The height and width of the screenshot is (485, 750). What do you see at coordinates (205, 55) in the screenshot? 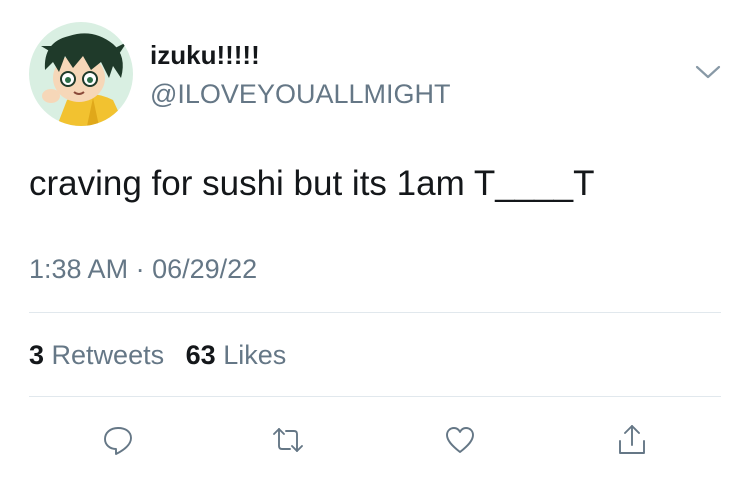
I see `display-name: izuku!!!!!` at bounding box center [205, 55].